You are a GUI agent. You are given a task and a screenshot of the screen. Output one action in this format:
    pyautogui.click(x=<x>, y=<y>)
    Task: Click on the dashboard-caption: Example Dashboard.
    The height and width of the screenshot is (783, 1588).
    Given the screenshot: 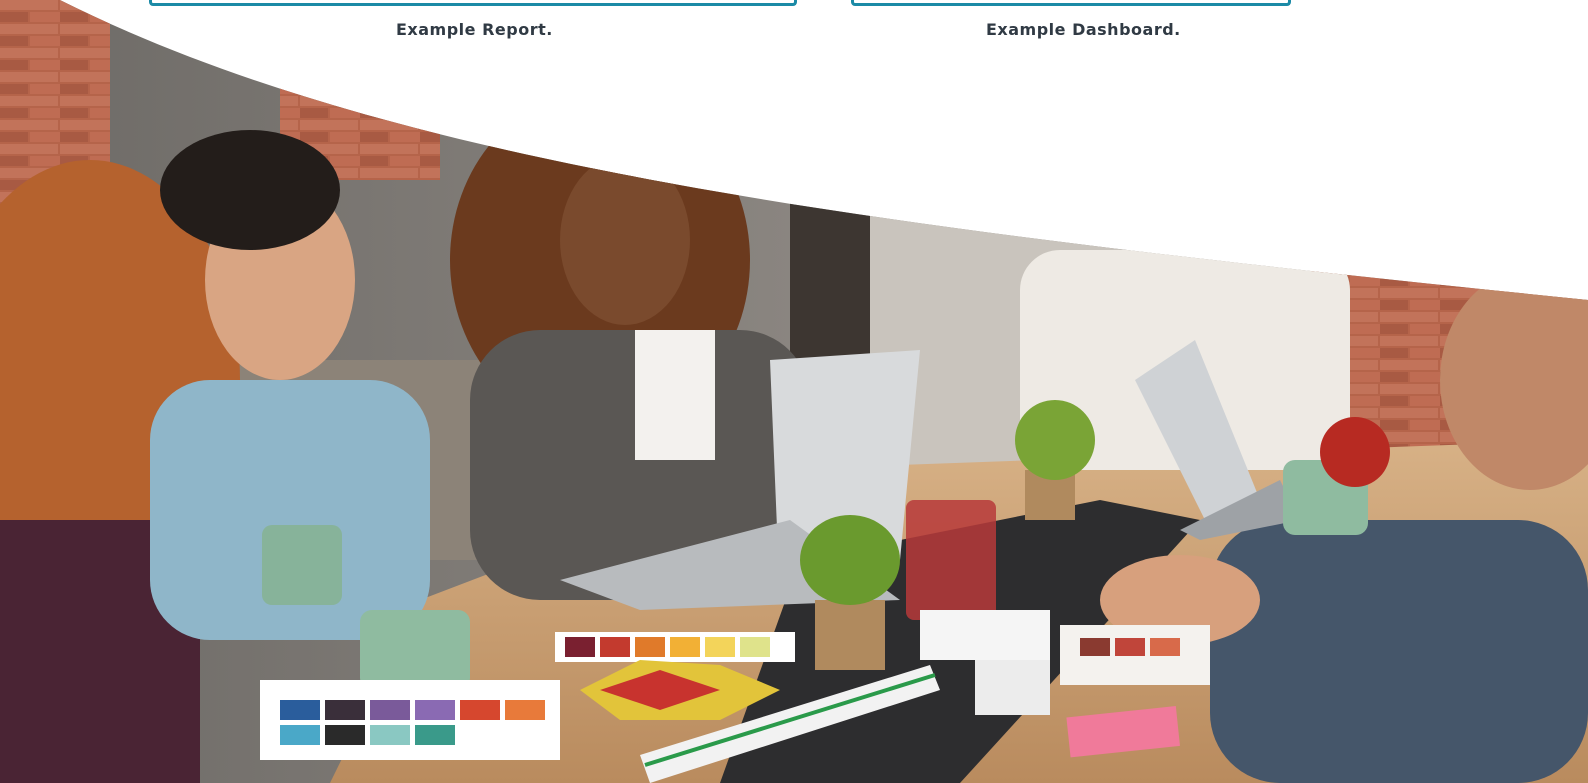 What is the action you would take?
    pyautogui.click(x=1083, y=29)
    